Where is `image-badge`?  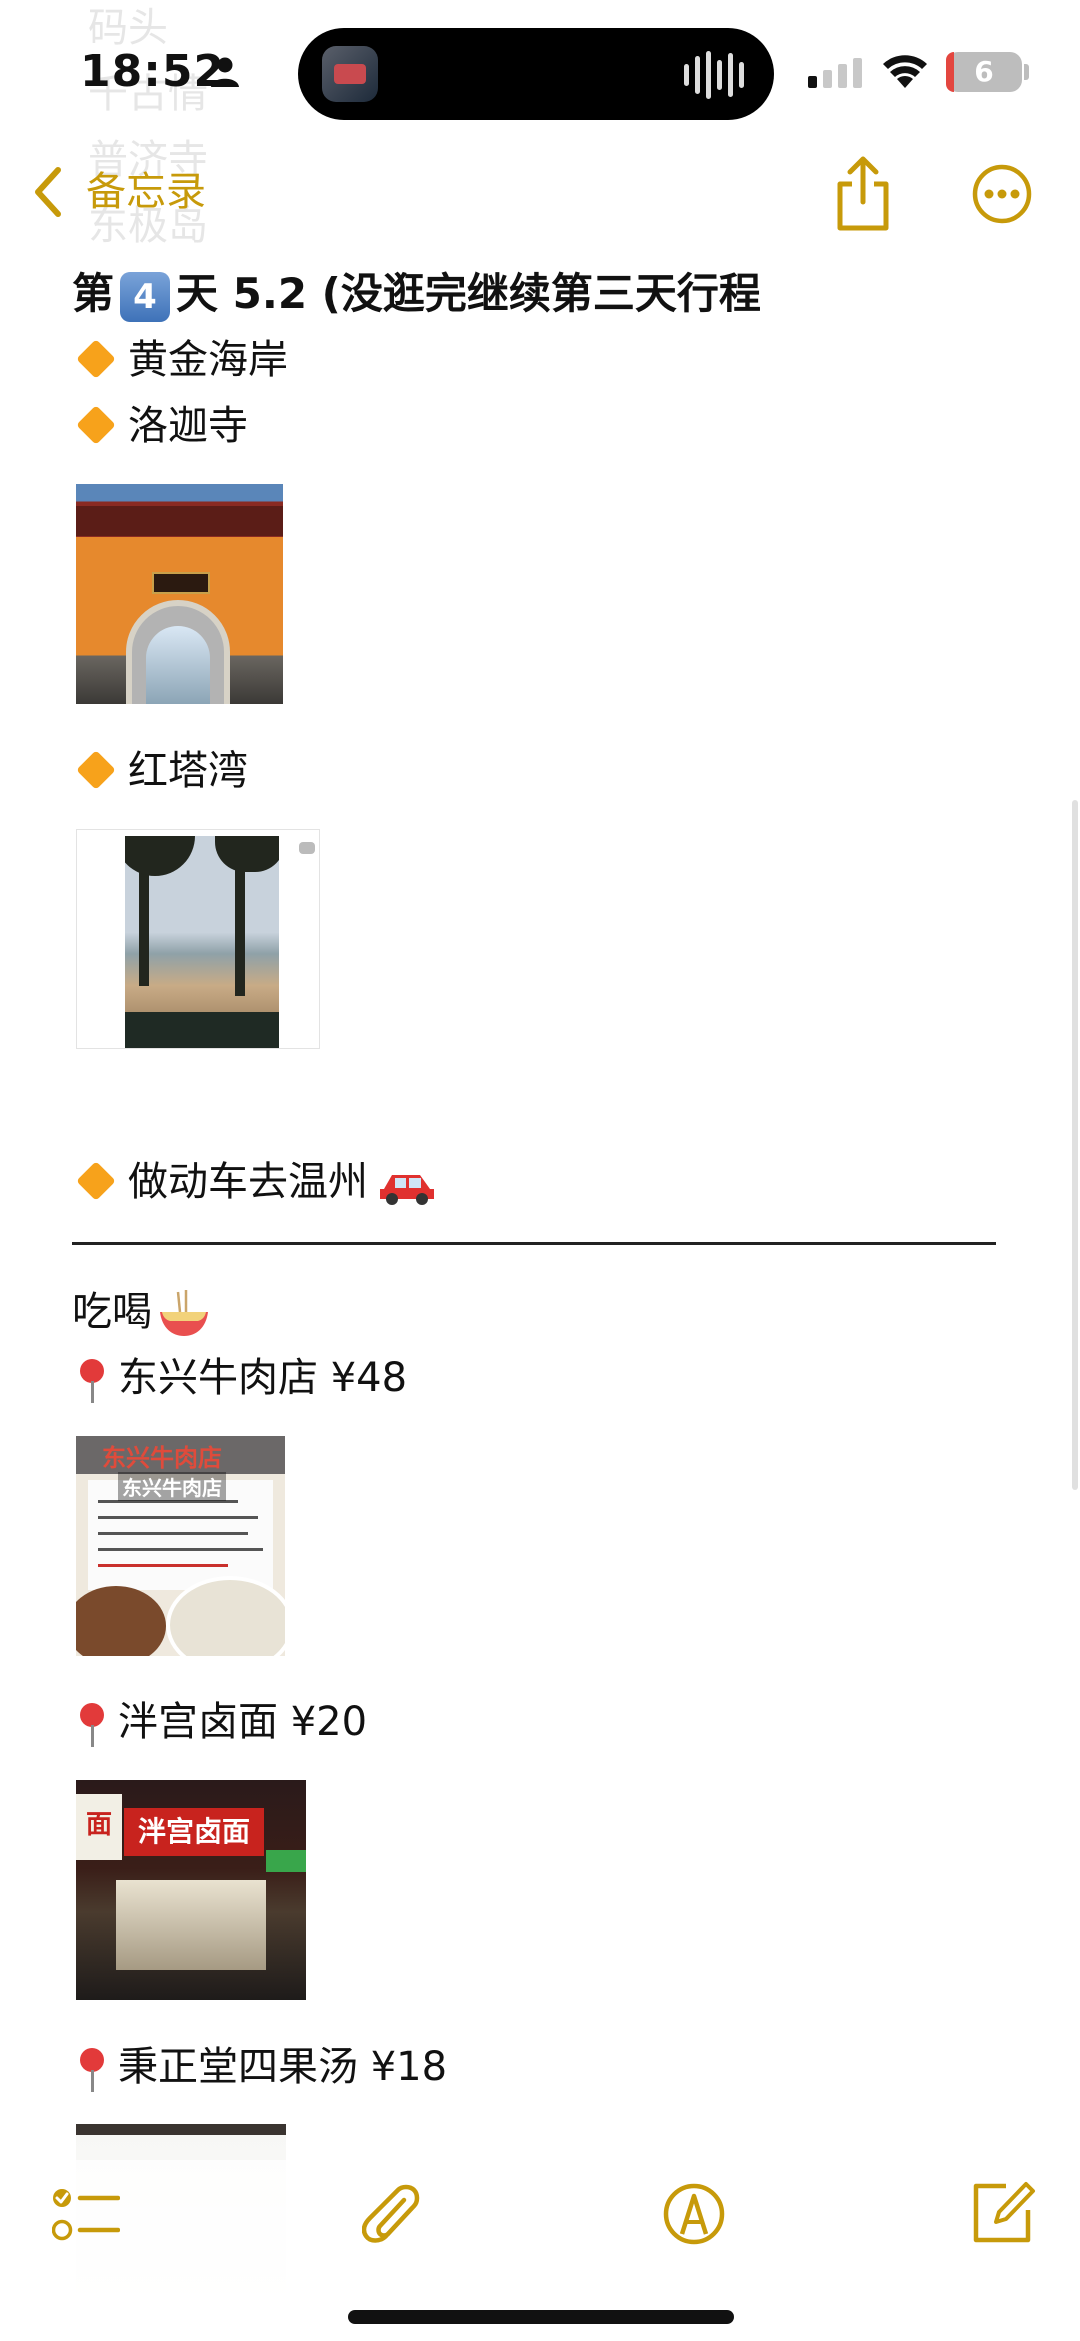
image-badge is located at coordinates (307, 848).